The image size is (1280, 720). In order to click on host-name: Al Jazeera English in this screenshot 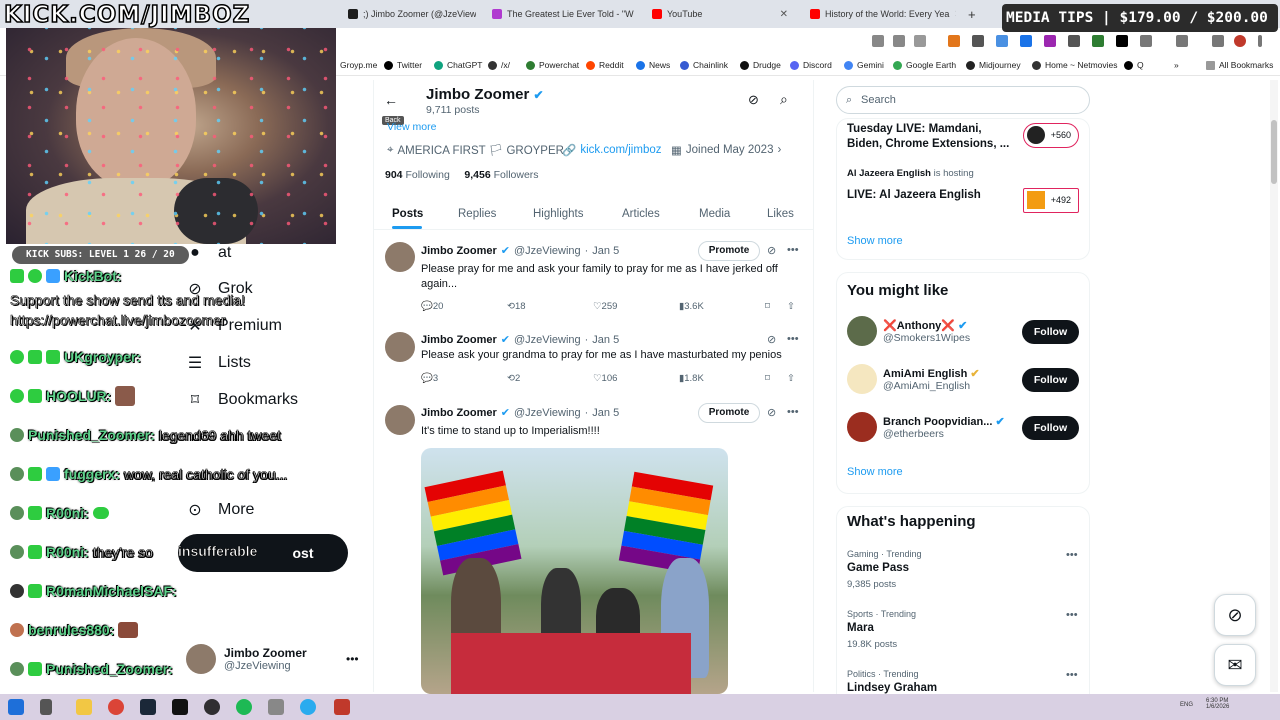, I will do `click(889, 173)`.